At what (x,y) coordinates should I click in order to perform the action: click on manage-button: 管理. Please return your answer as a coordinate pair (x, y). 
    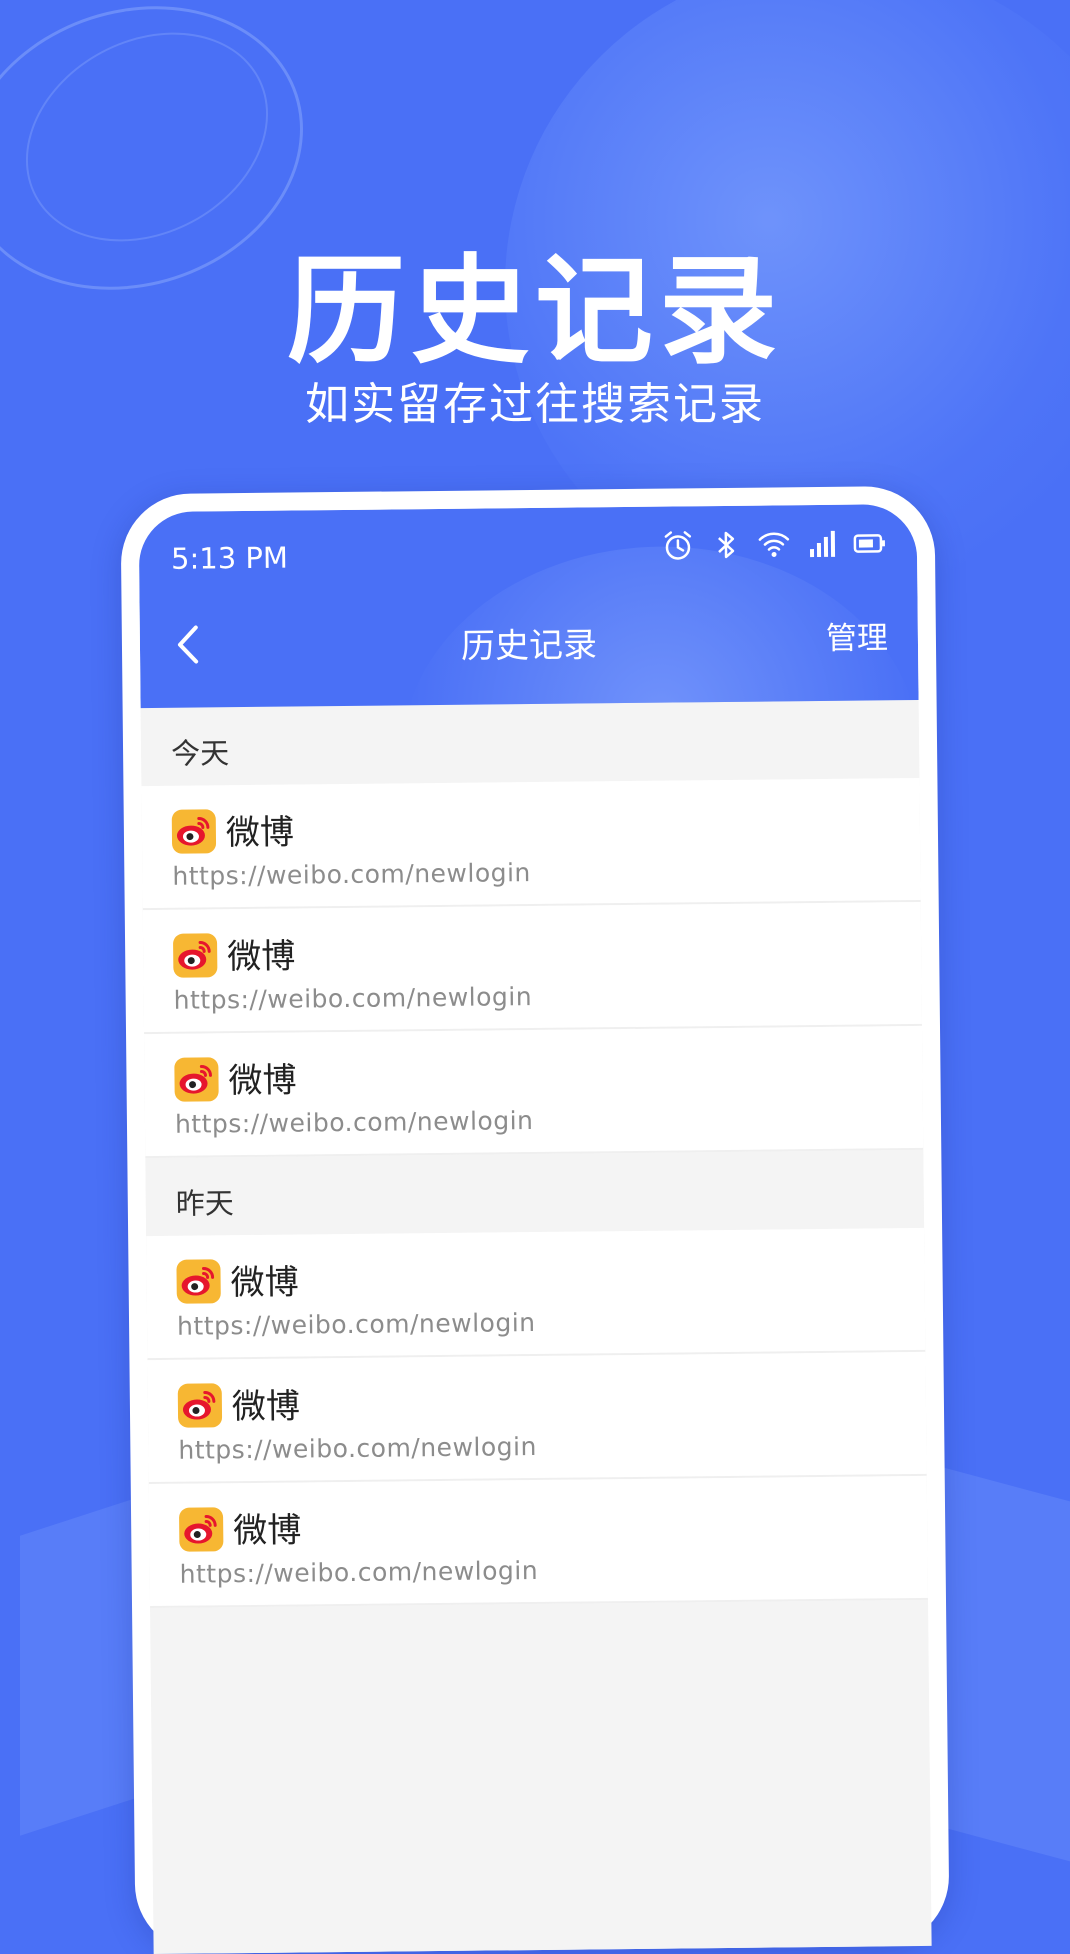
    Looking at the image, I should click on (857, 635).